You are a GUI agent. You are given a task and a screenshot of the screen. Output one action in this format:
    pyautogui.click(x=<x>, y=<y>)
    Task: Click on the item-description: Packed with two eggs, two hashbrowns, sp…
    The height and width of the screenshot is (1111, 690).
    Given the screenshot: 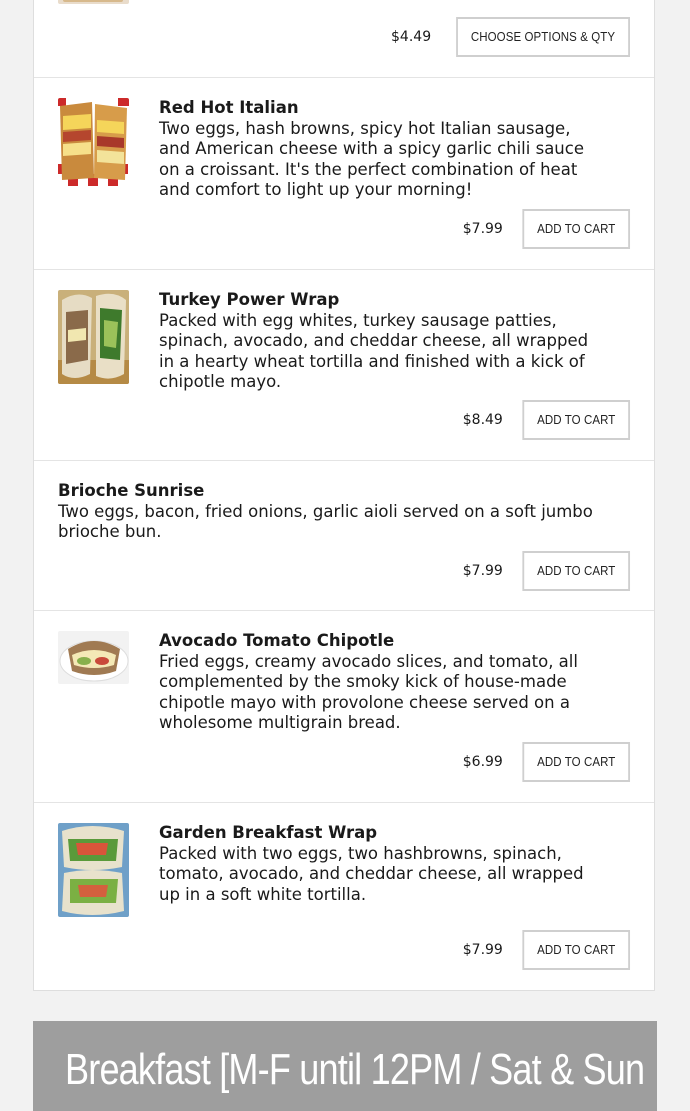 What is the action you would take?
    pyautogui.click(x=371, y=873)
    